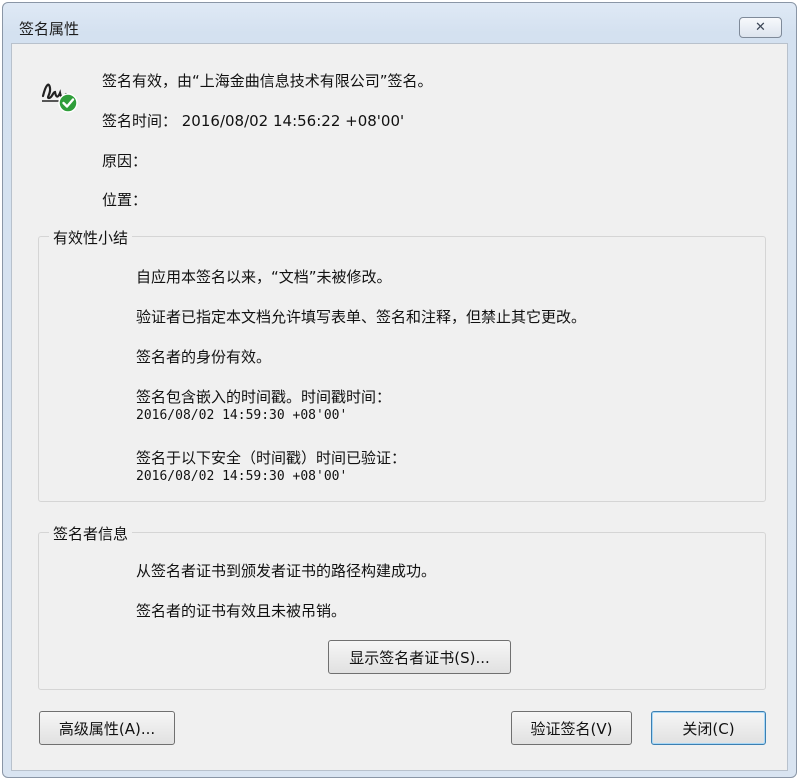  What do you see at coordinates (91, 237) in the screenshot?
I see `validity-summary-label: 有效性小结` at bounding box center [91, 237].